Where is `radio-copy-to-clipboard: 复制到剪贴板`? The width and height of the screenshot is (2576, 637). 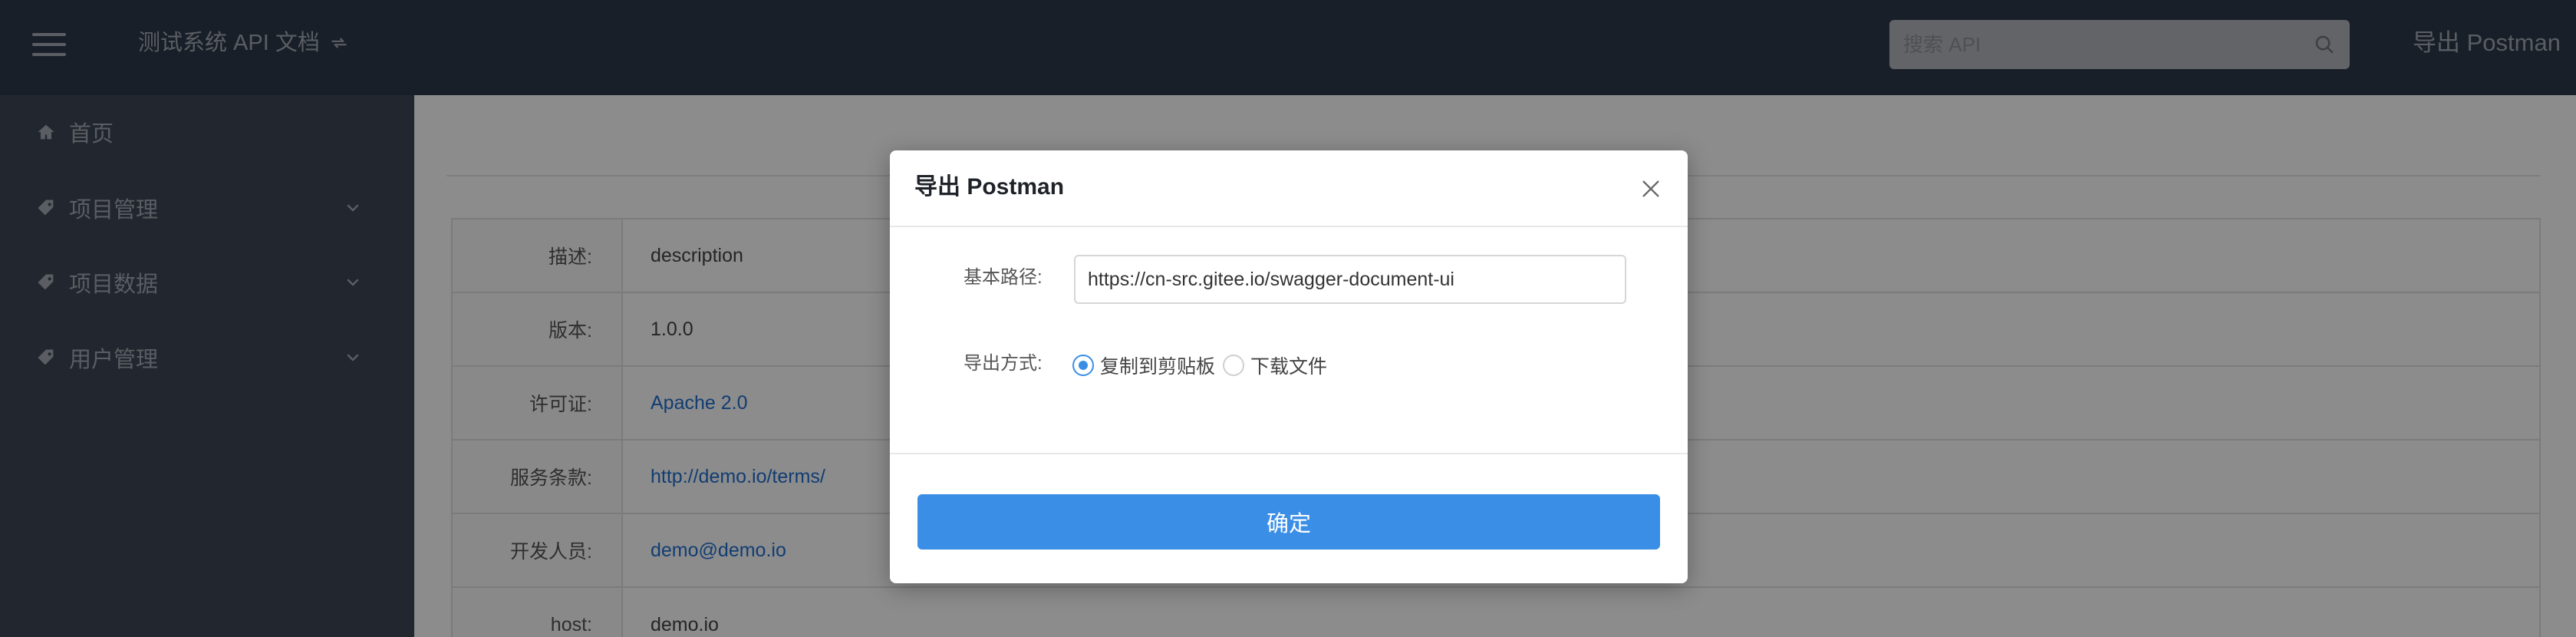 radio-copy-to-clipboard: 复制到剪贴板 is located at coordinates (1143, 366).